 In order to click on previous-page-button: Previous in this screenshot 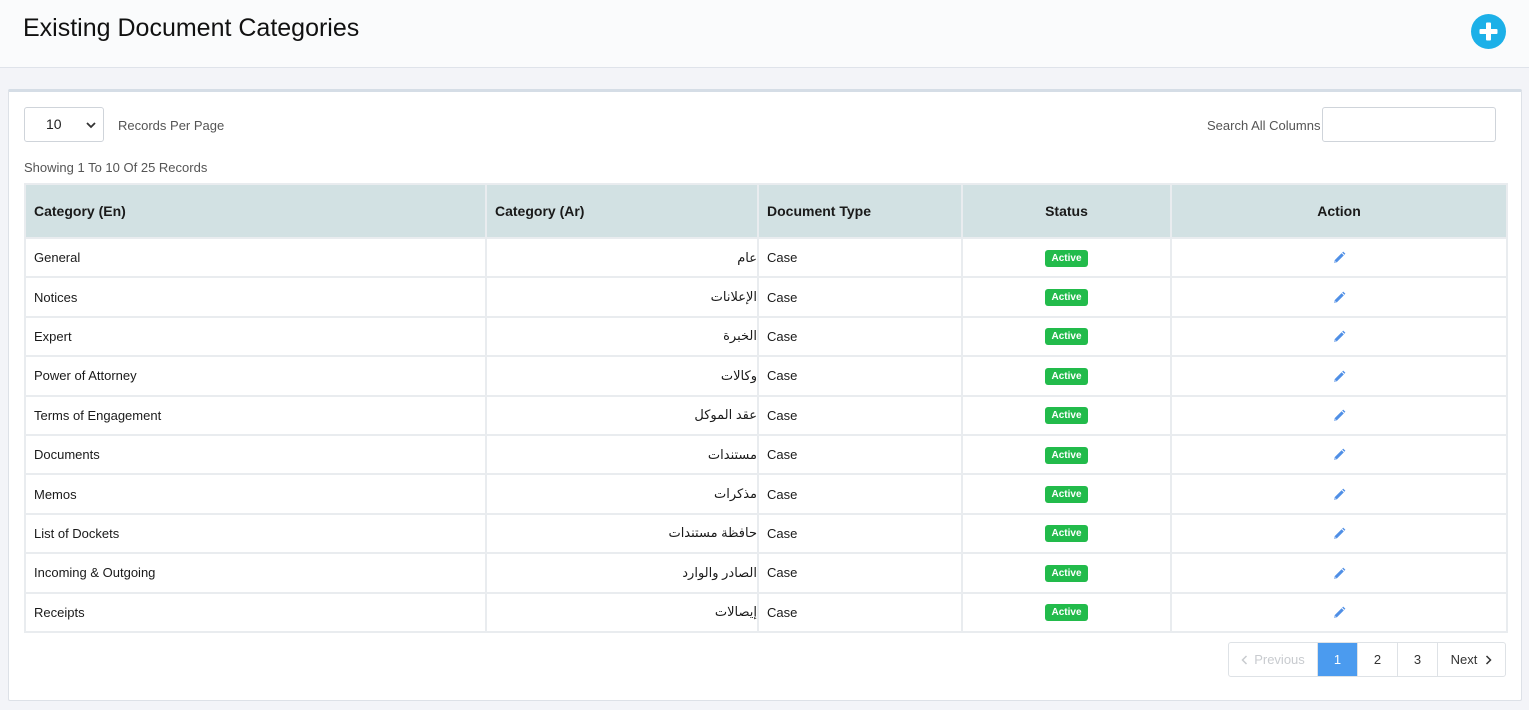, I will do `click(1273, 659)`.